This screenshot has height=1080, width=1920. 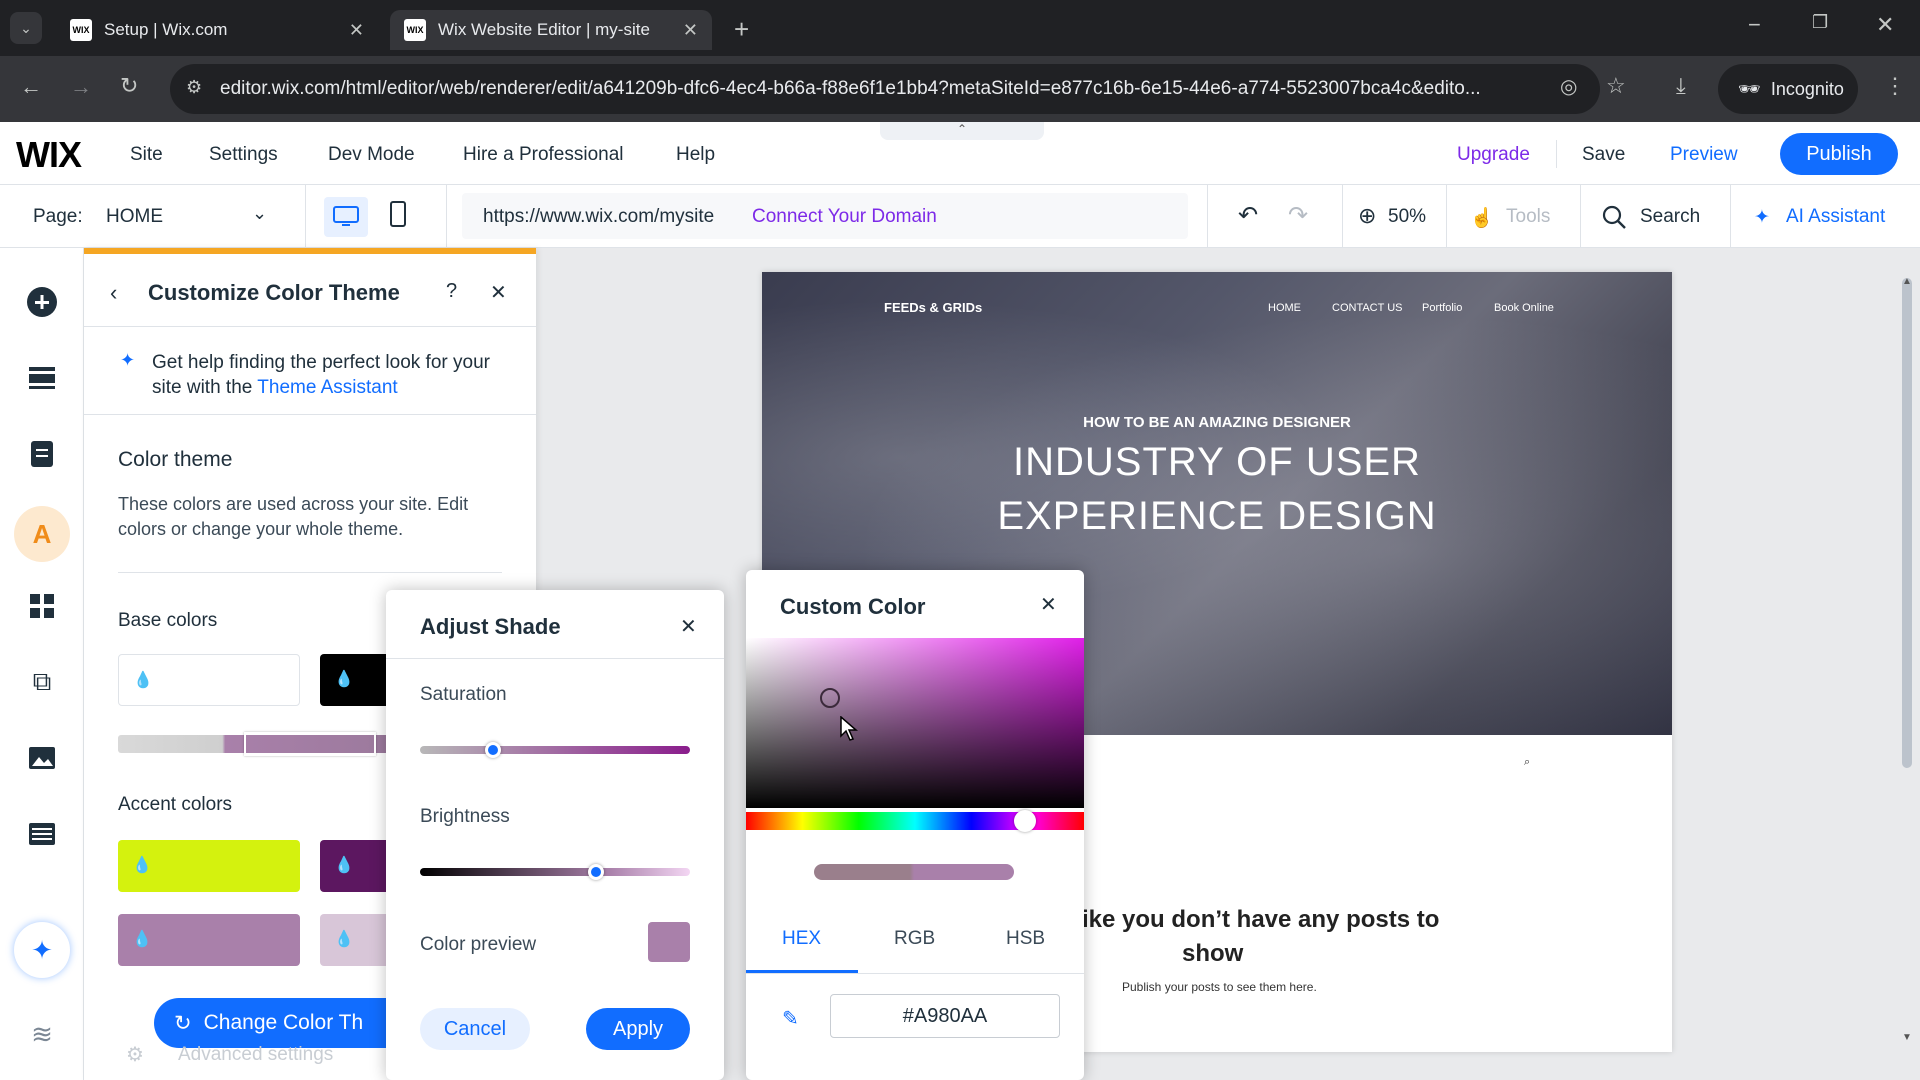 I want to click on blog-search-icon: ⌕, so click(x=1527, y=762).